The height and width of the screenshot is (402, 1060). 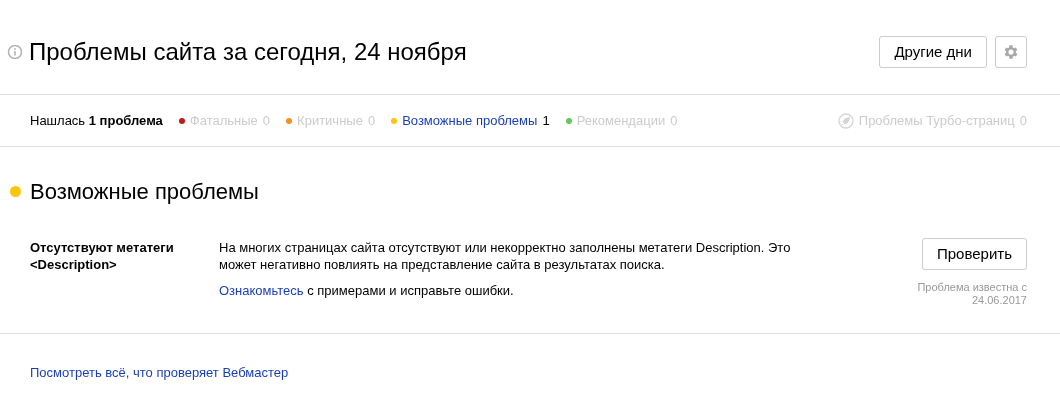 I want to click on known-since: Проблема известна с 24.06.2017, so click(x=971, y=294).